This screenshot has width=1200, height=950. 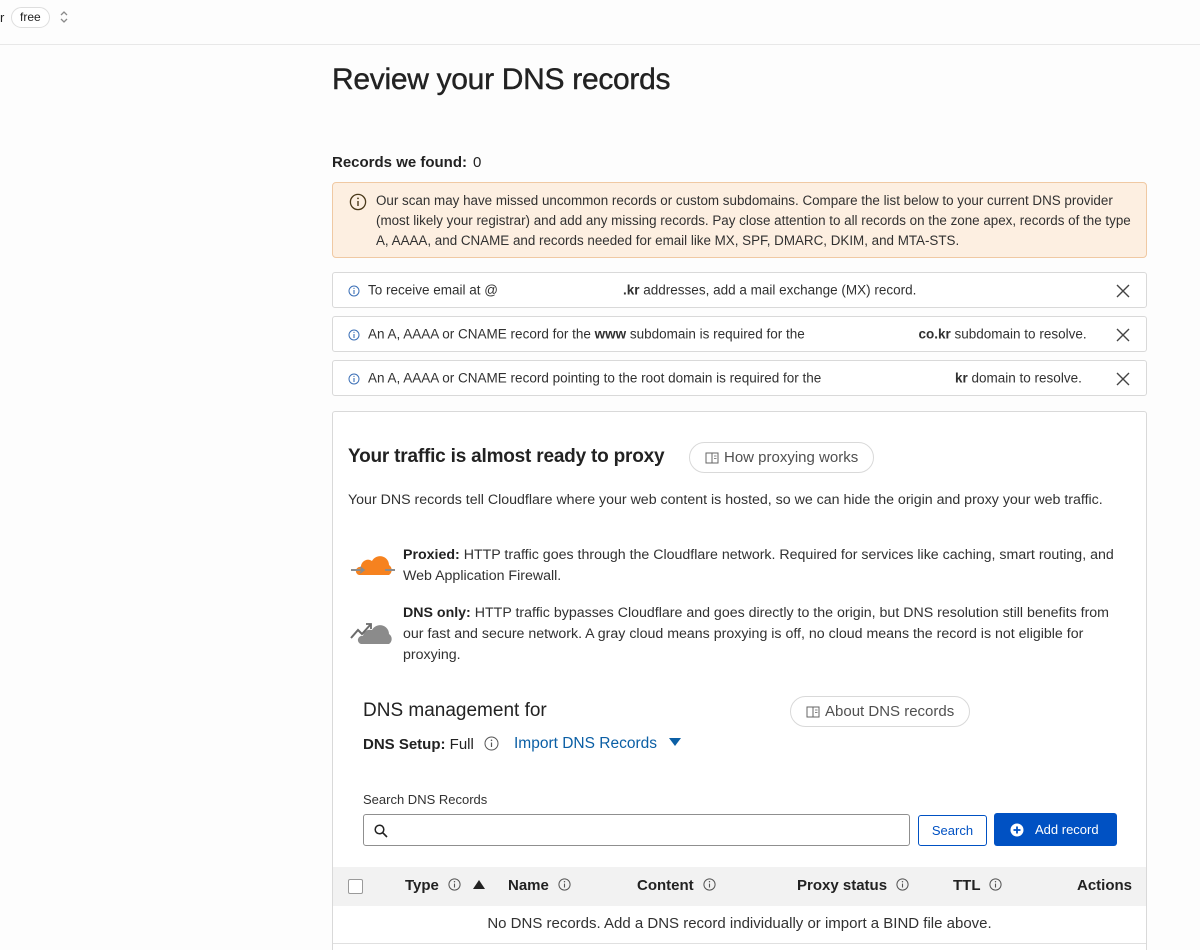 I want to click on column-proxy-status-label: Proxy status, so click(x=842, y=885).